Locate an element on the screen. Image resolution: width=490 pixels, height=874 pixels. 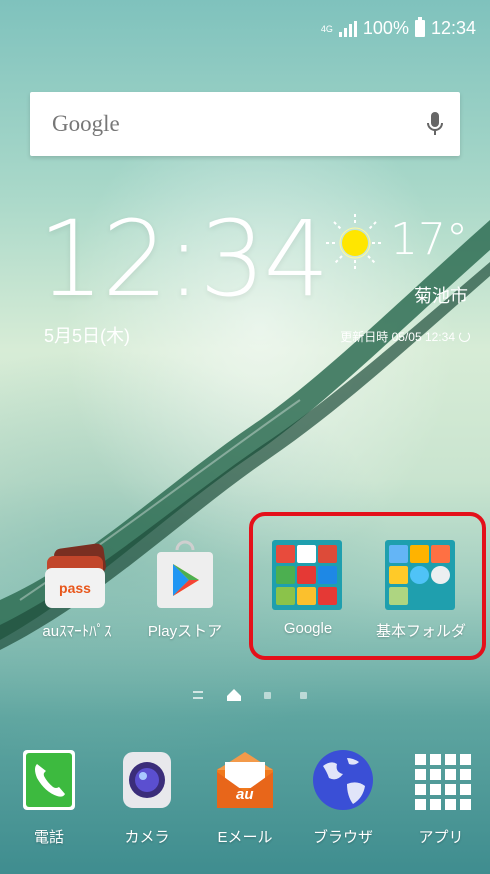
status-bar: 4G 100% 12:34 is located at coordinates (245, 28).